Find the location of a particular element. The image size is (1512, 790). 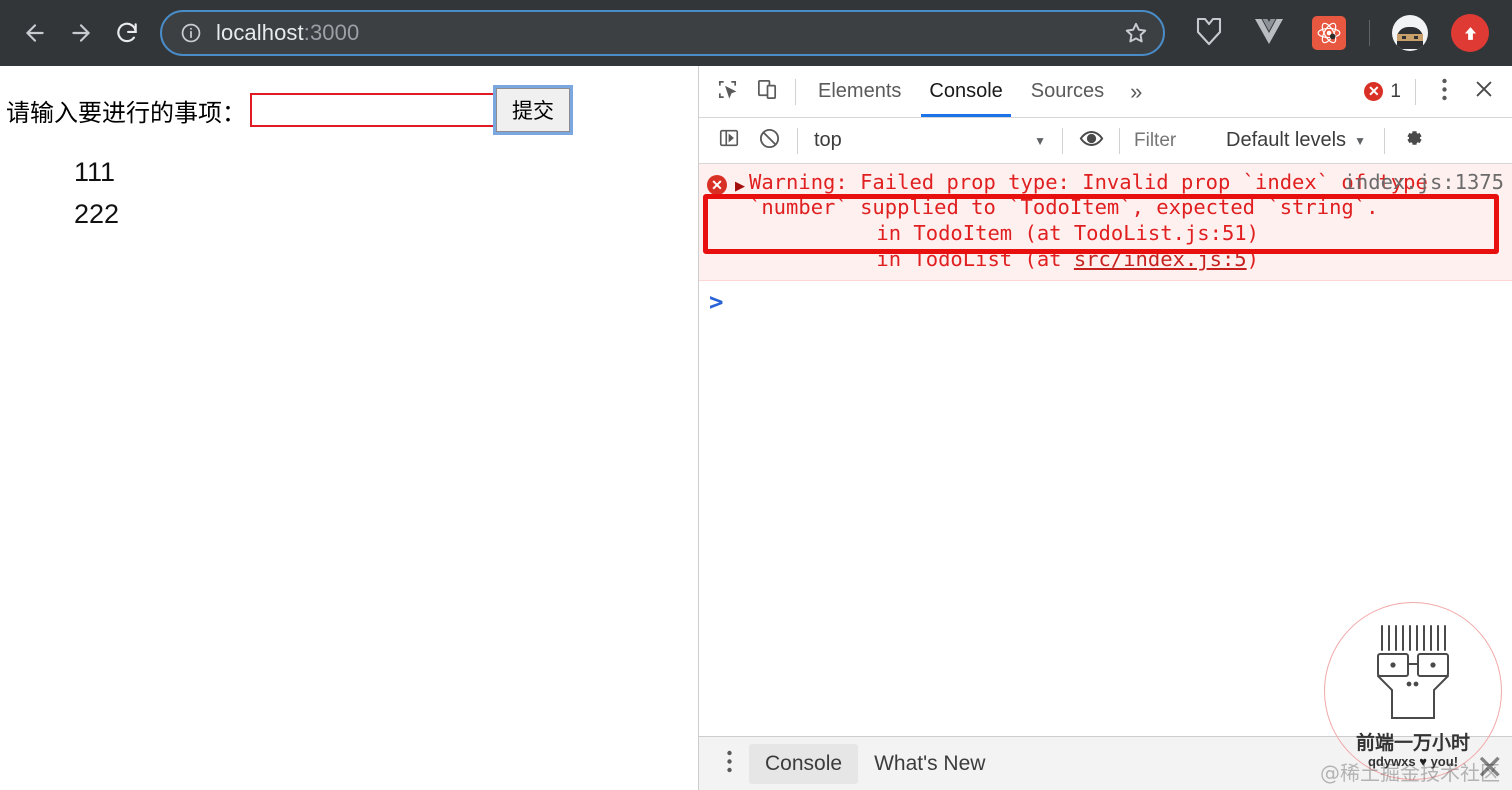

drawer-menu-button is located at coordinates (729, 764).